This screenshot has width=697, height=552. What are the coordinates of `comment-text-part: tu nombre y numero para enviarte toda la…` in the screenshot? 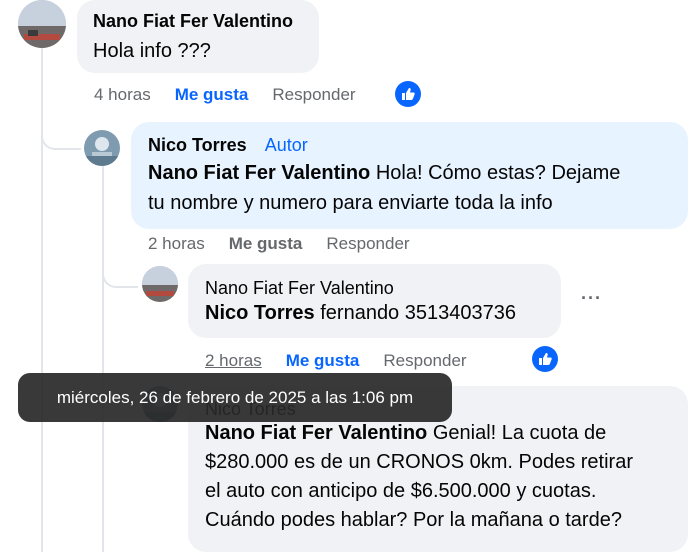 It's located at (350, 203).